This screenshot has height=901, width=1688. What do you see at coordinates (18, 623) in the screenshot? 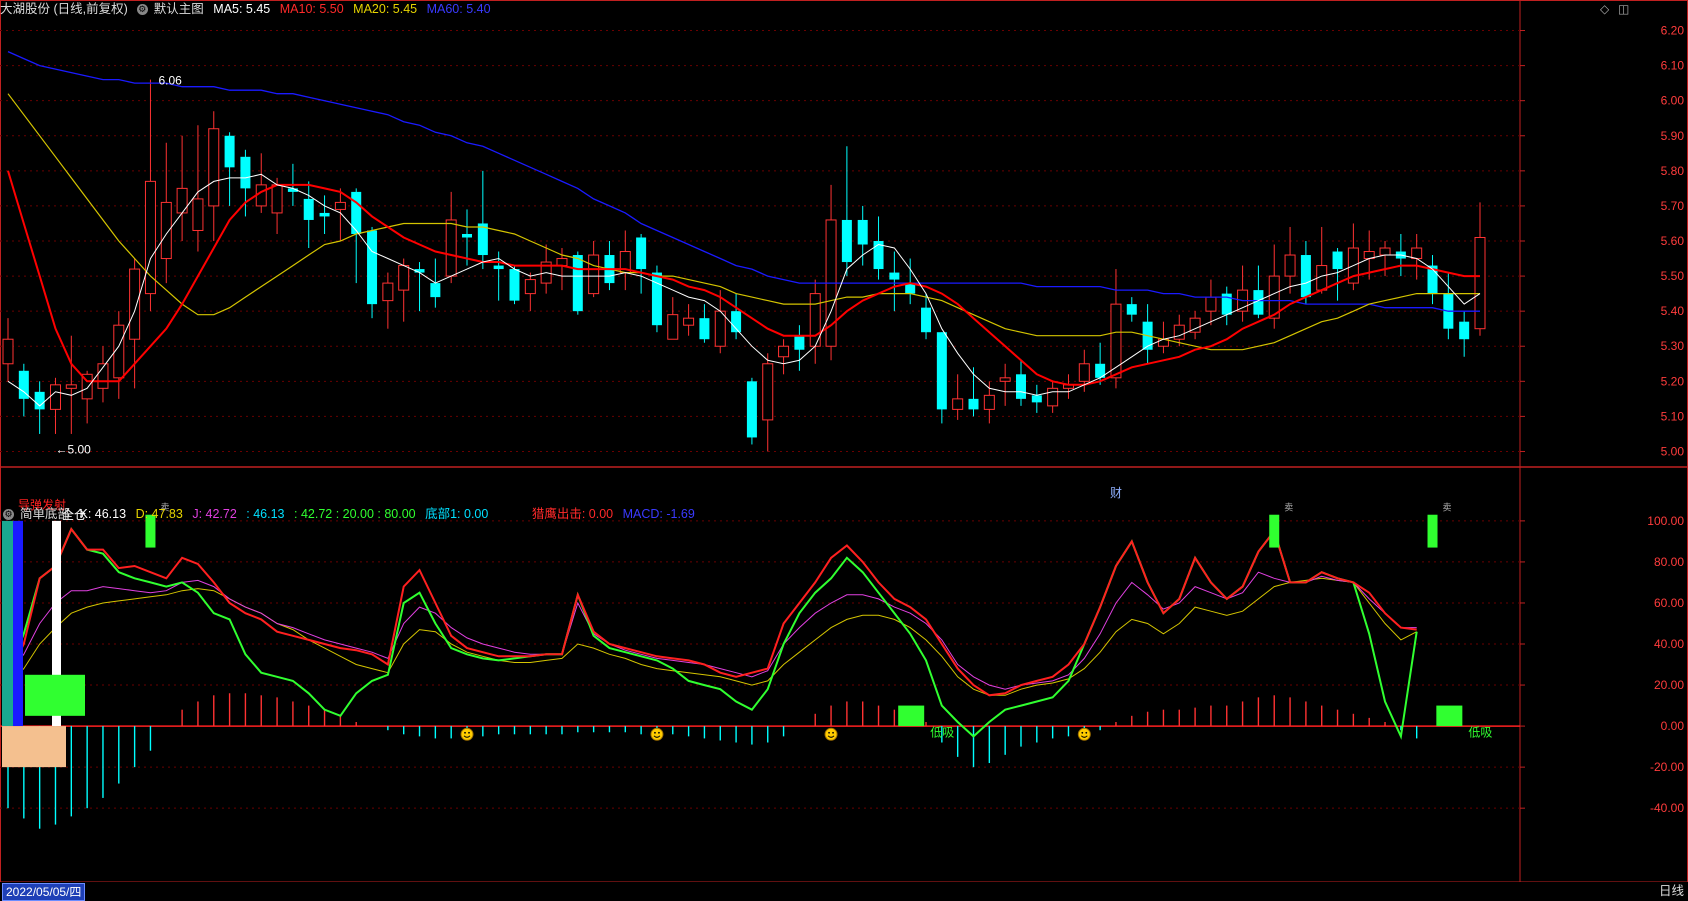
I see `signal-bar-blue` at bounding box center [18, 623].